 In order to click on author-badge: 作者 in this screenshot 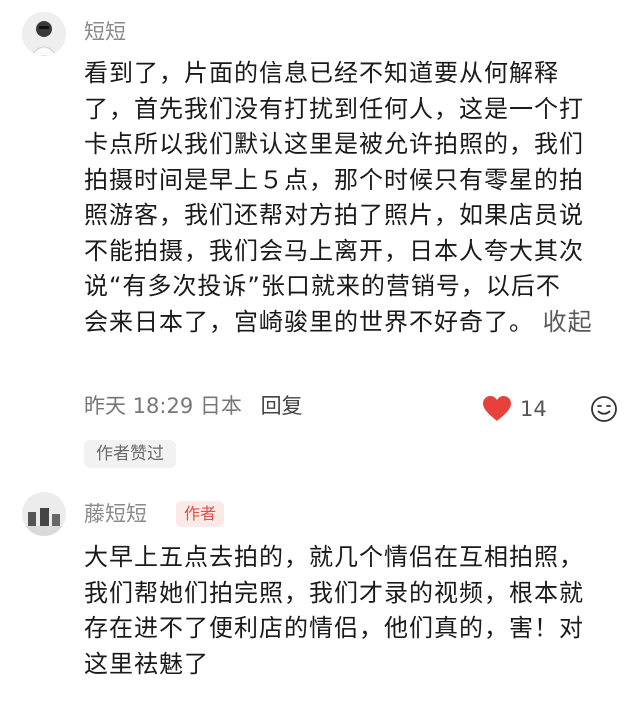, I will do `click(200, 514)`.